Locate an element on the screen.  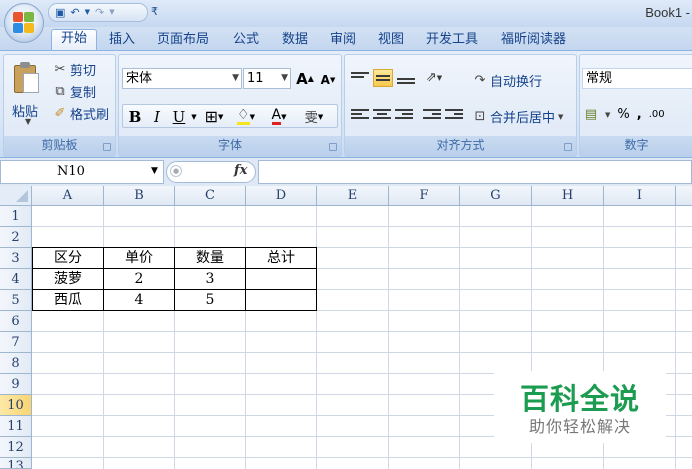
column-header-f: F is located at coordinates (424, 196).